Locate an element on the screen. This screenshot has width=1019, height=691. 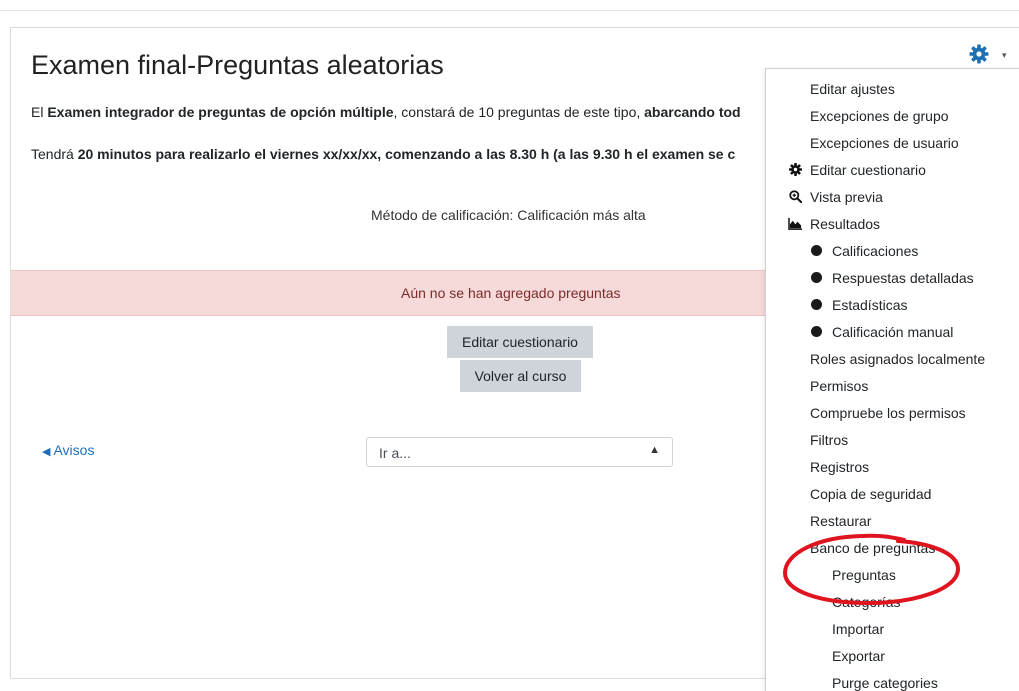
triangle-left-icon: ◀ is located at coordinates (46, 452).